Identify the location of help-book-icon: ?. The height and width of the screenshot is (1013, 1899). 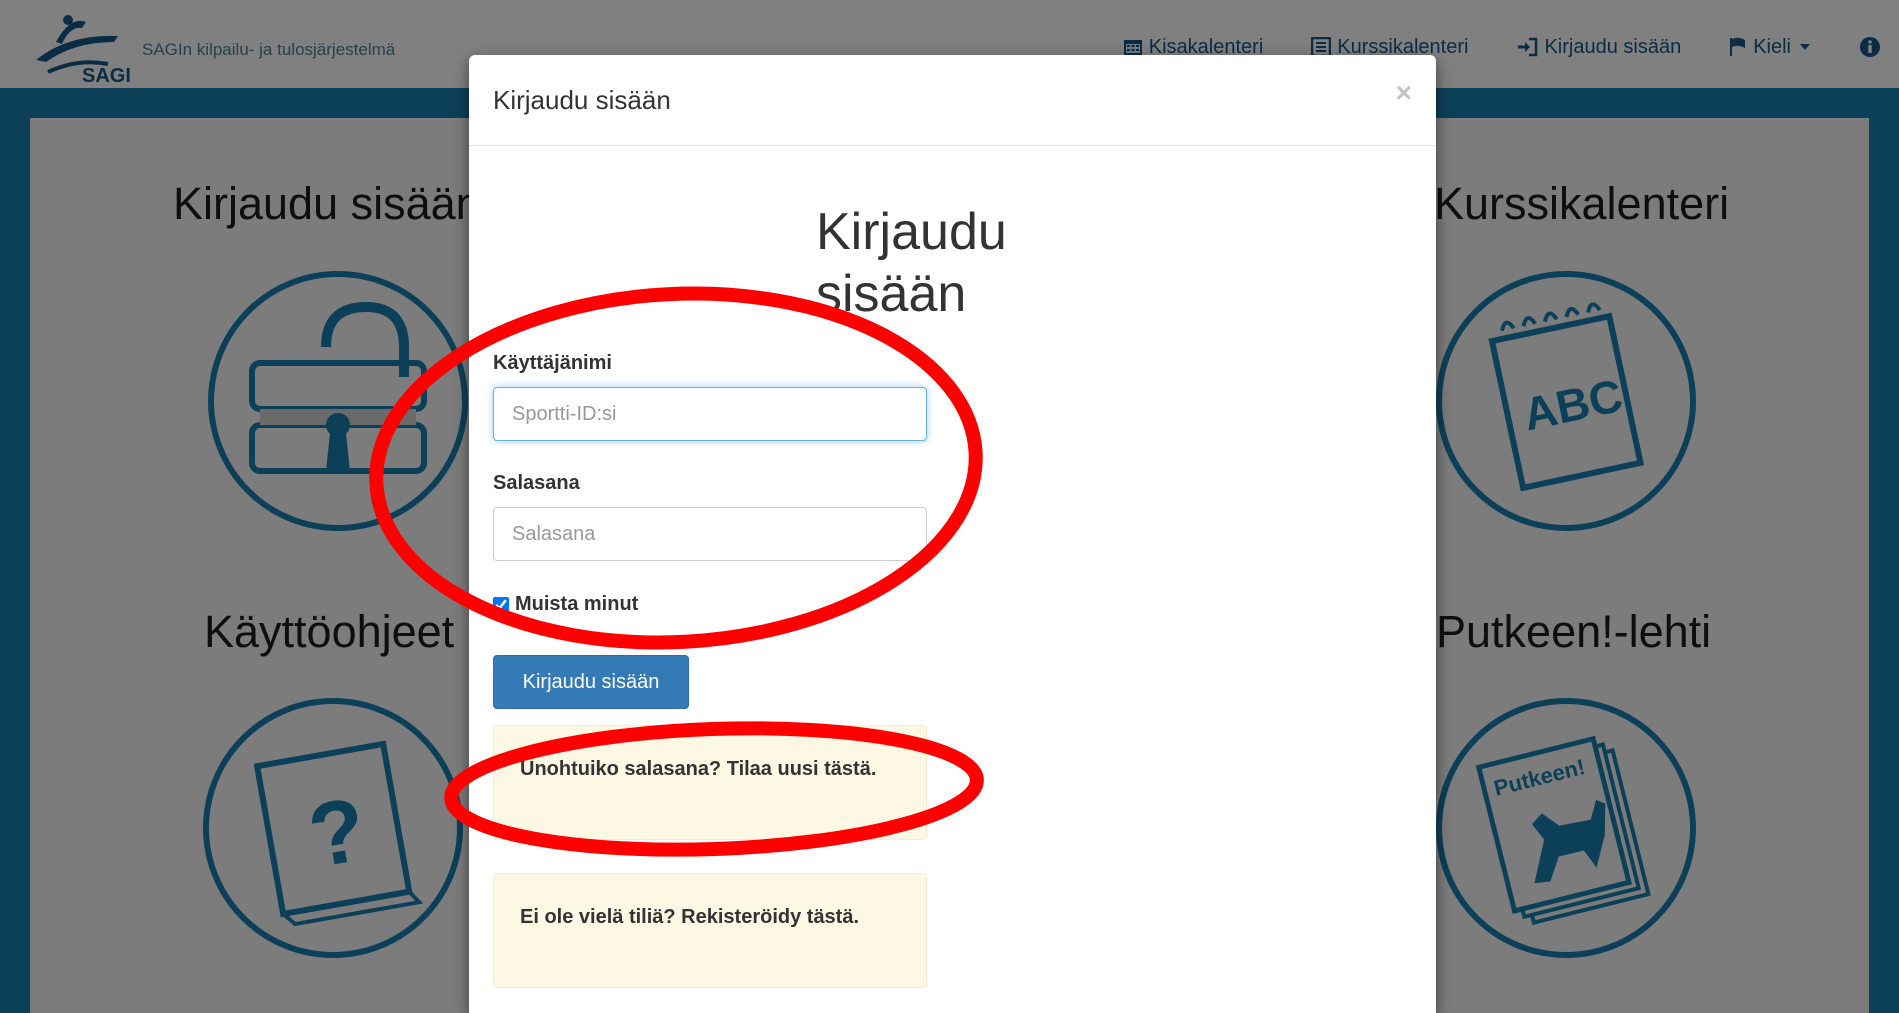
(338, 833).